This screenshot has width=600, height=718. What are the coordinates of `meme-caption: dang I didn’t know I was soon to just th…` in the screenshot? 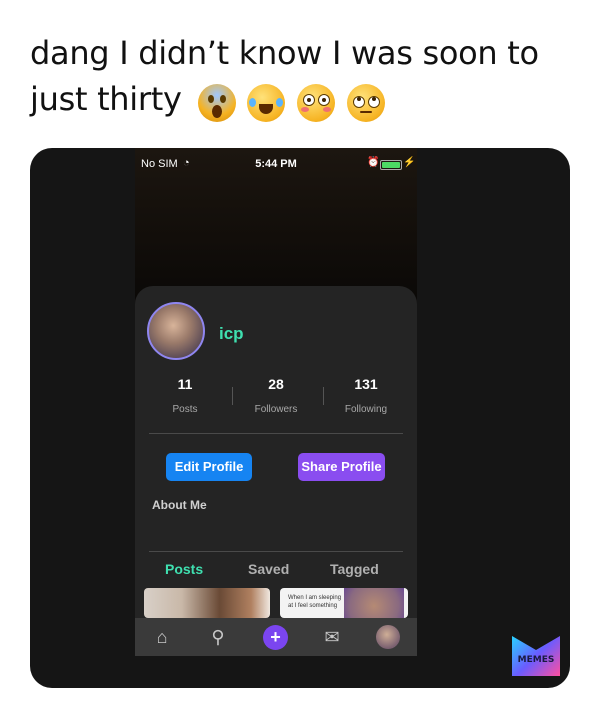 It's located at (310, 77).